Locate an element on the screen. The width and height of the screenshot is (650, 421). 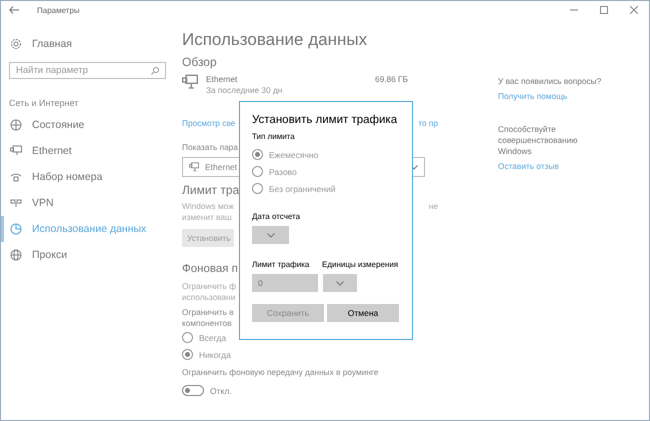
background-description: Ограничить ф is located at coordinates (209, 286).